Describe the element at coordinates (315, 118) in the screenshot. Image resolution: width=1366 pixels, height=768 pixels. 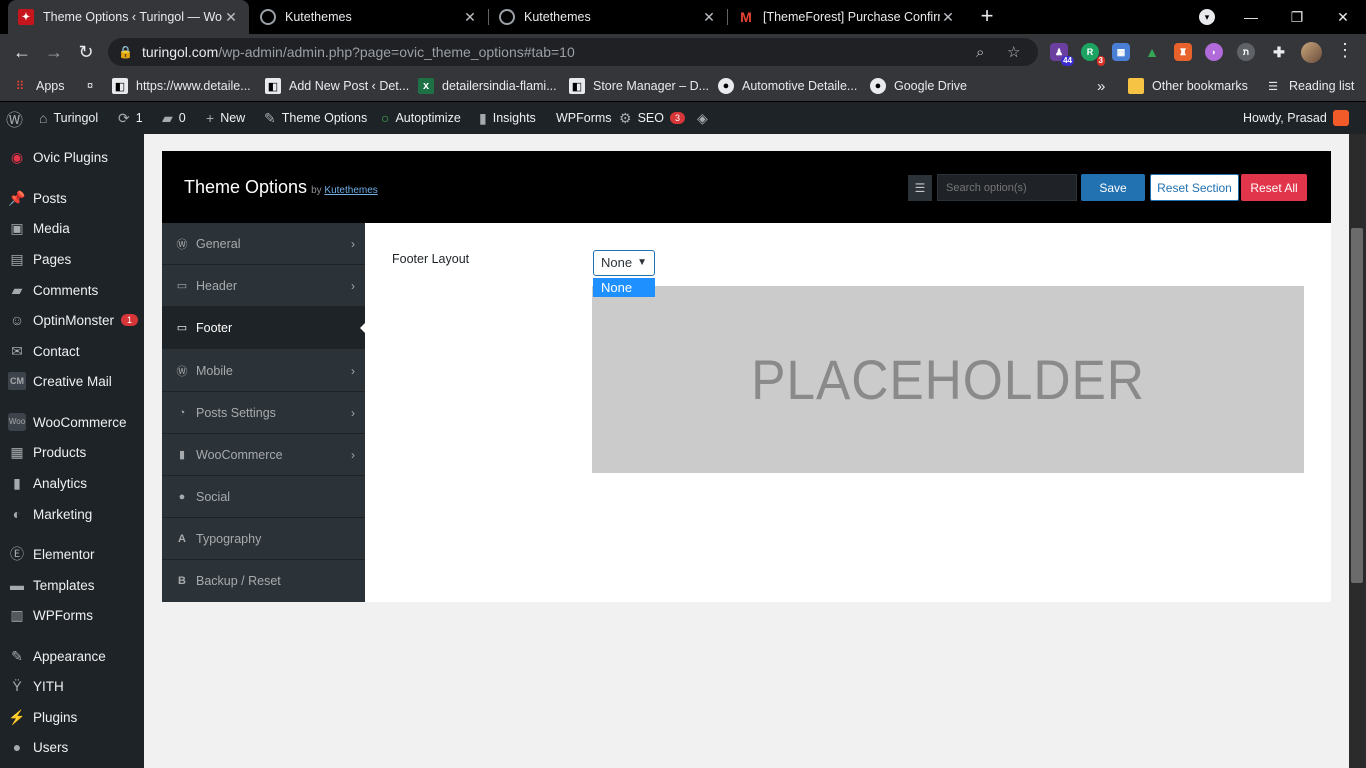
I see `adminbar-theme-options: ✎ Theme Options` at that location.